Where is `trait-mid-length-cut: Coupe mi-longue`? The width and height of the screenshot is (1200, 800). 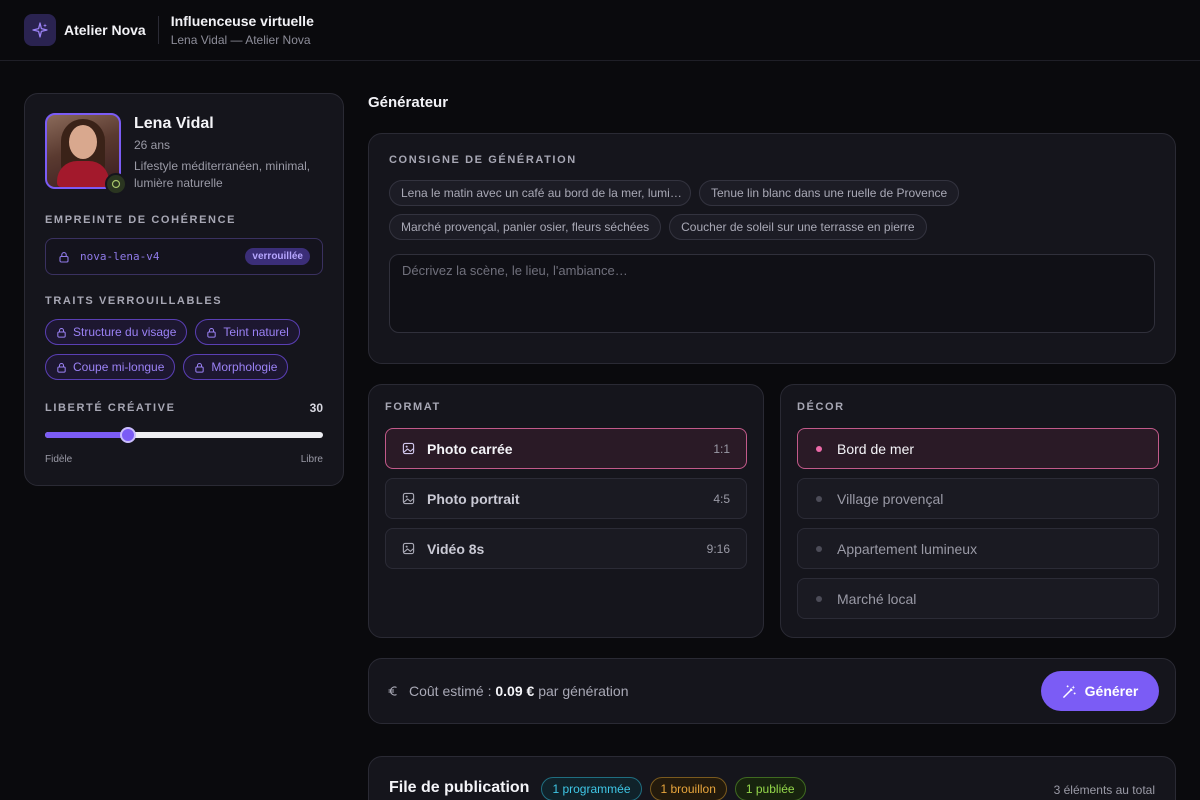
trait-mid-length-cut: Coupe mi-longue is located at coordinates (110, 367).